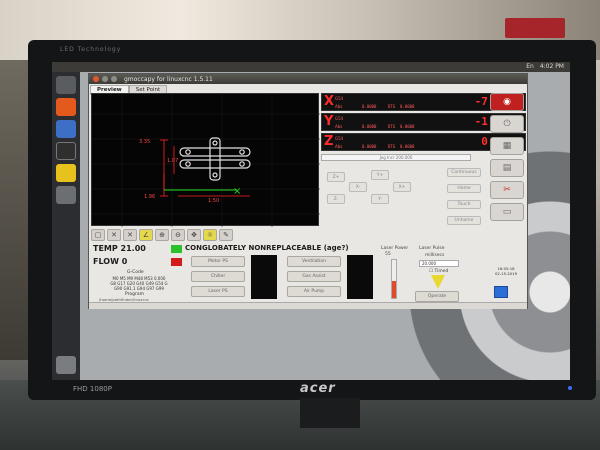 The width and height of the screenshot is (600, 450). I want to click on jog-x-minus-button: X-, so click(358, 187).